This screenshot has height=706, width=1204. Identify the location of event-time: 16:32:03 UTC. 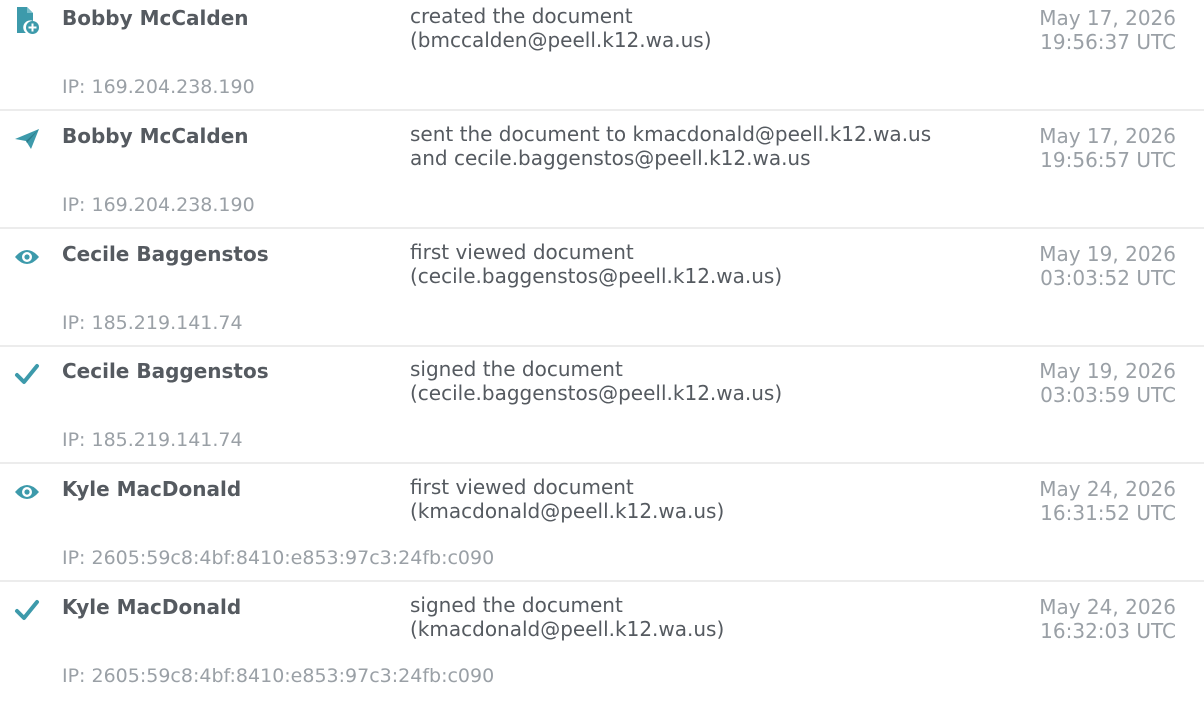
(1108, 631).